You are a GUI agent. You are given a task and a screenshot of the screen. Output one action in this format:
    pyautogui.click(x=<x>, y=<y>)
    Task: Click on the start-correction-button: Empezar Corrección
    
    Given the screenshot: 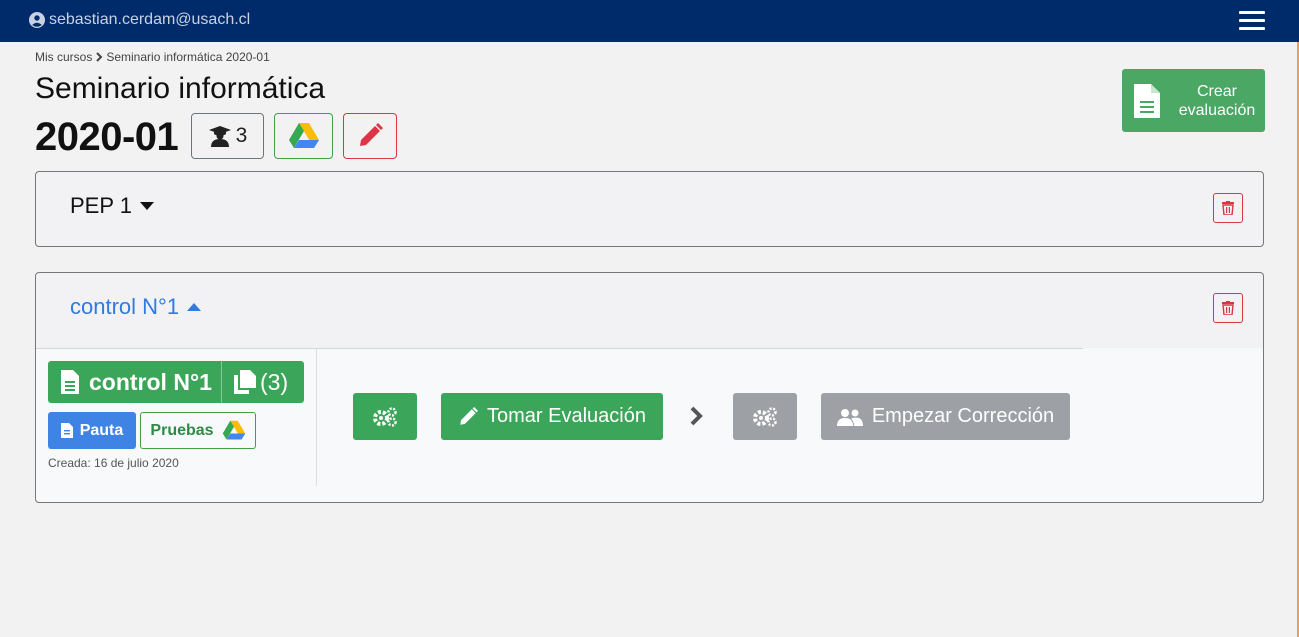 What is the action you would take?
    pyautogui.click(x=945, y=416)
    